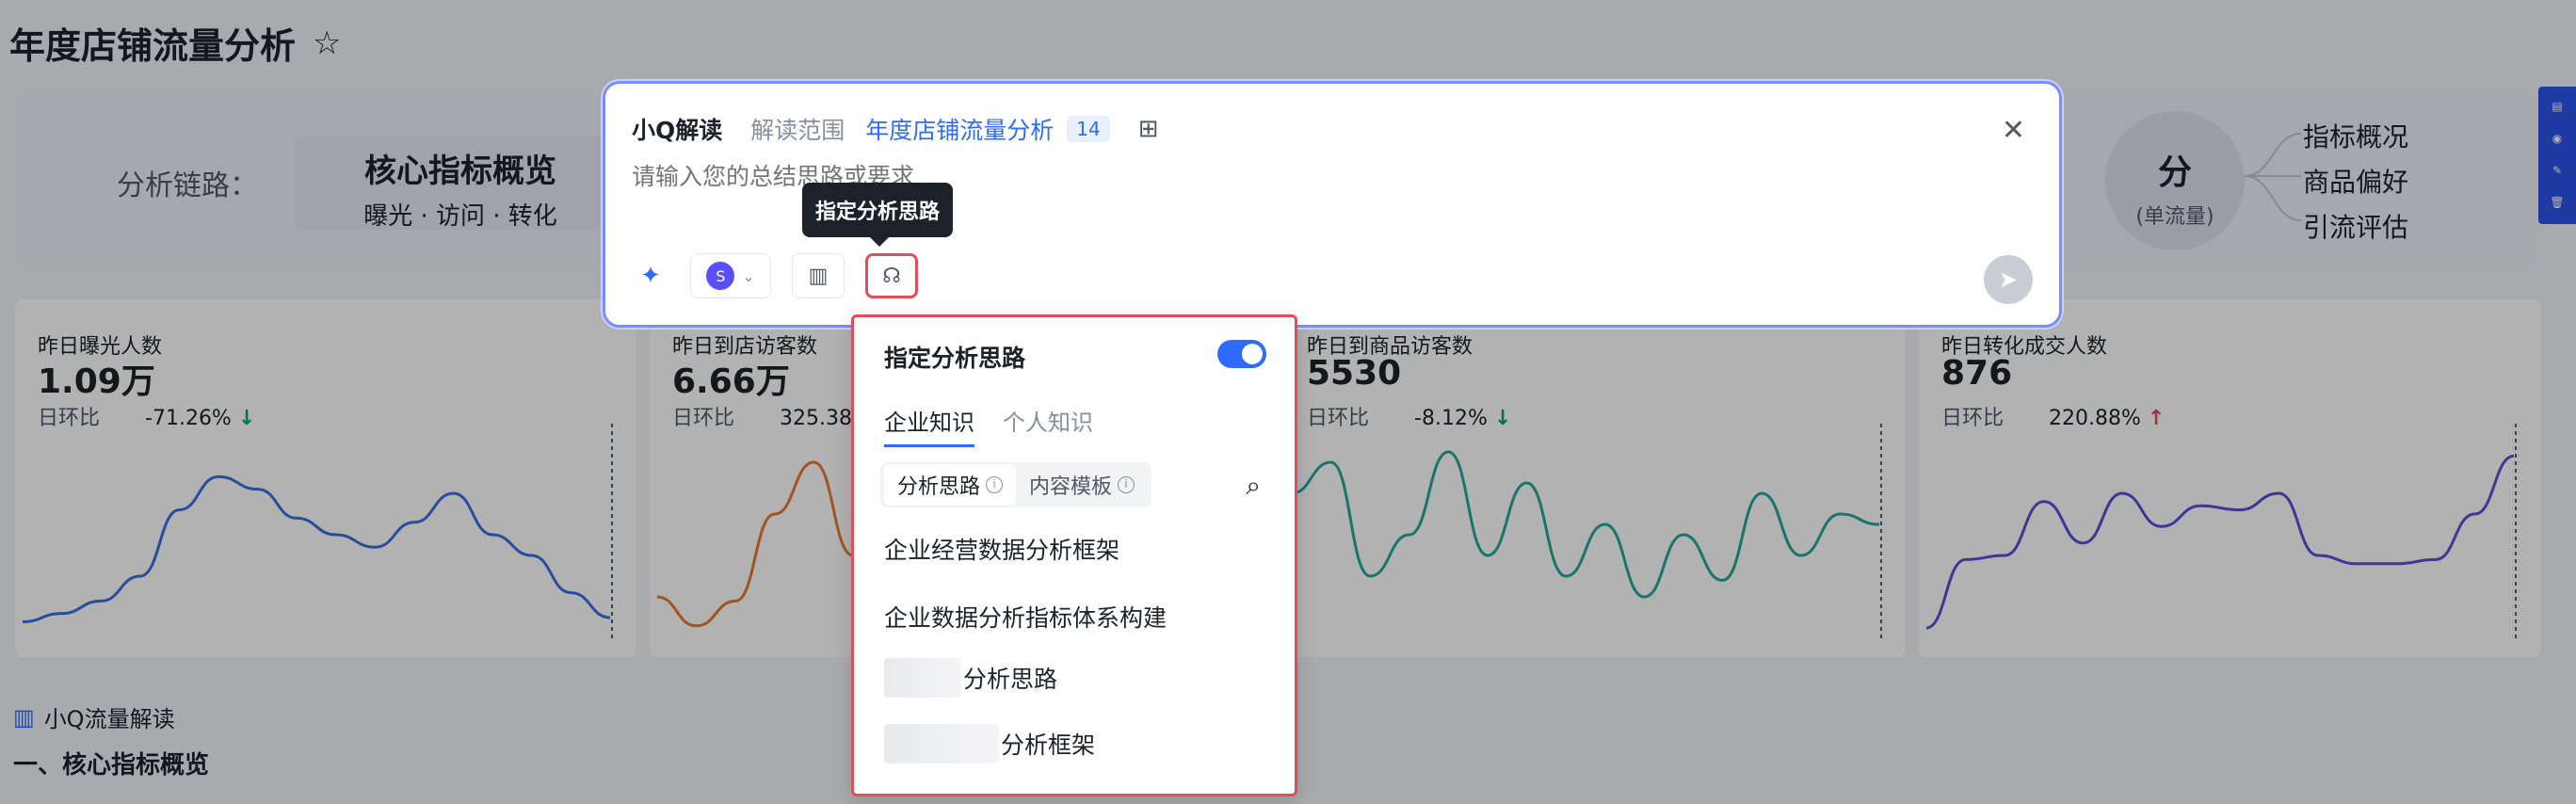 The height and width of the screenshot is (804, 2576). I want to click on magic-wand-icon: ✦, so click(650, 275).